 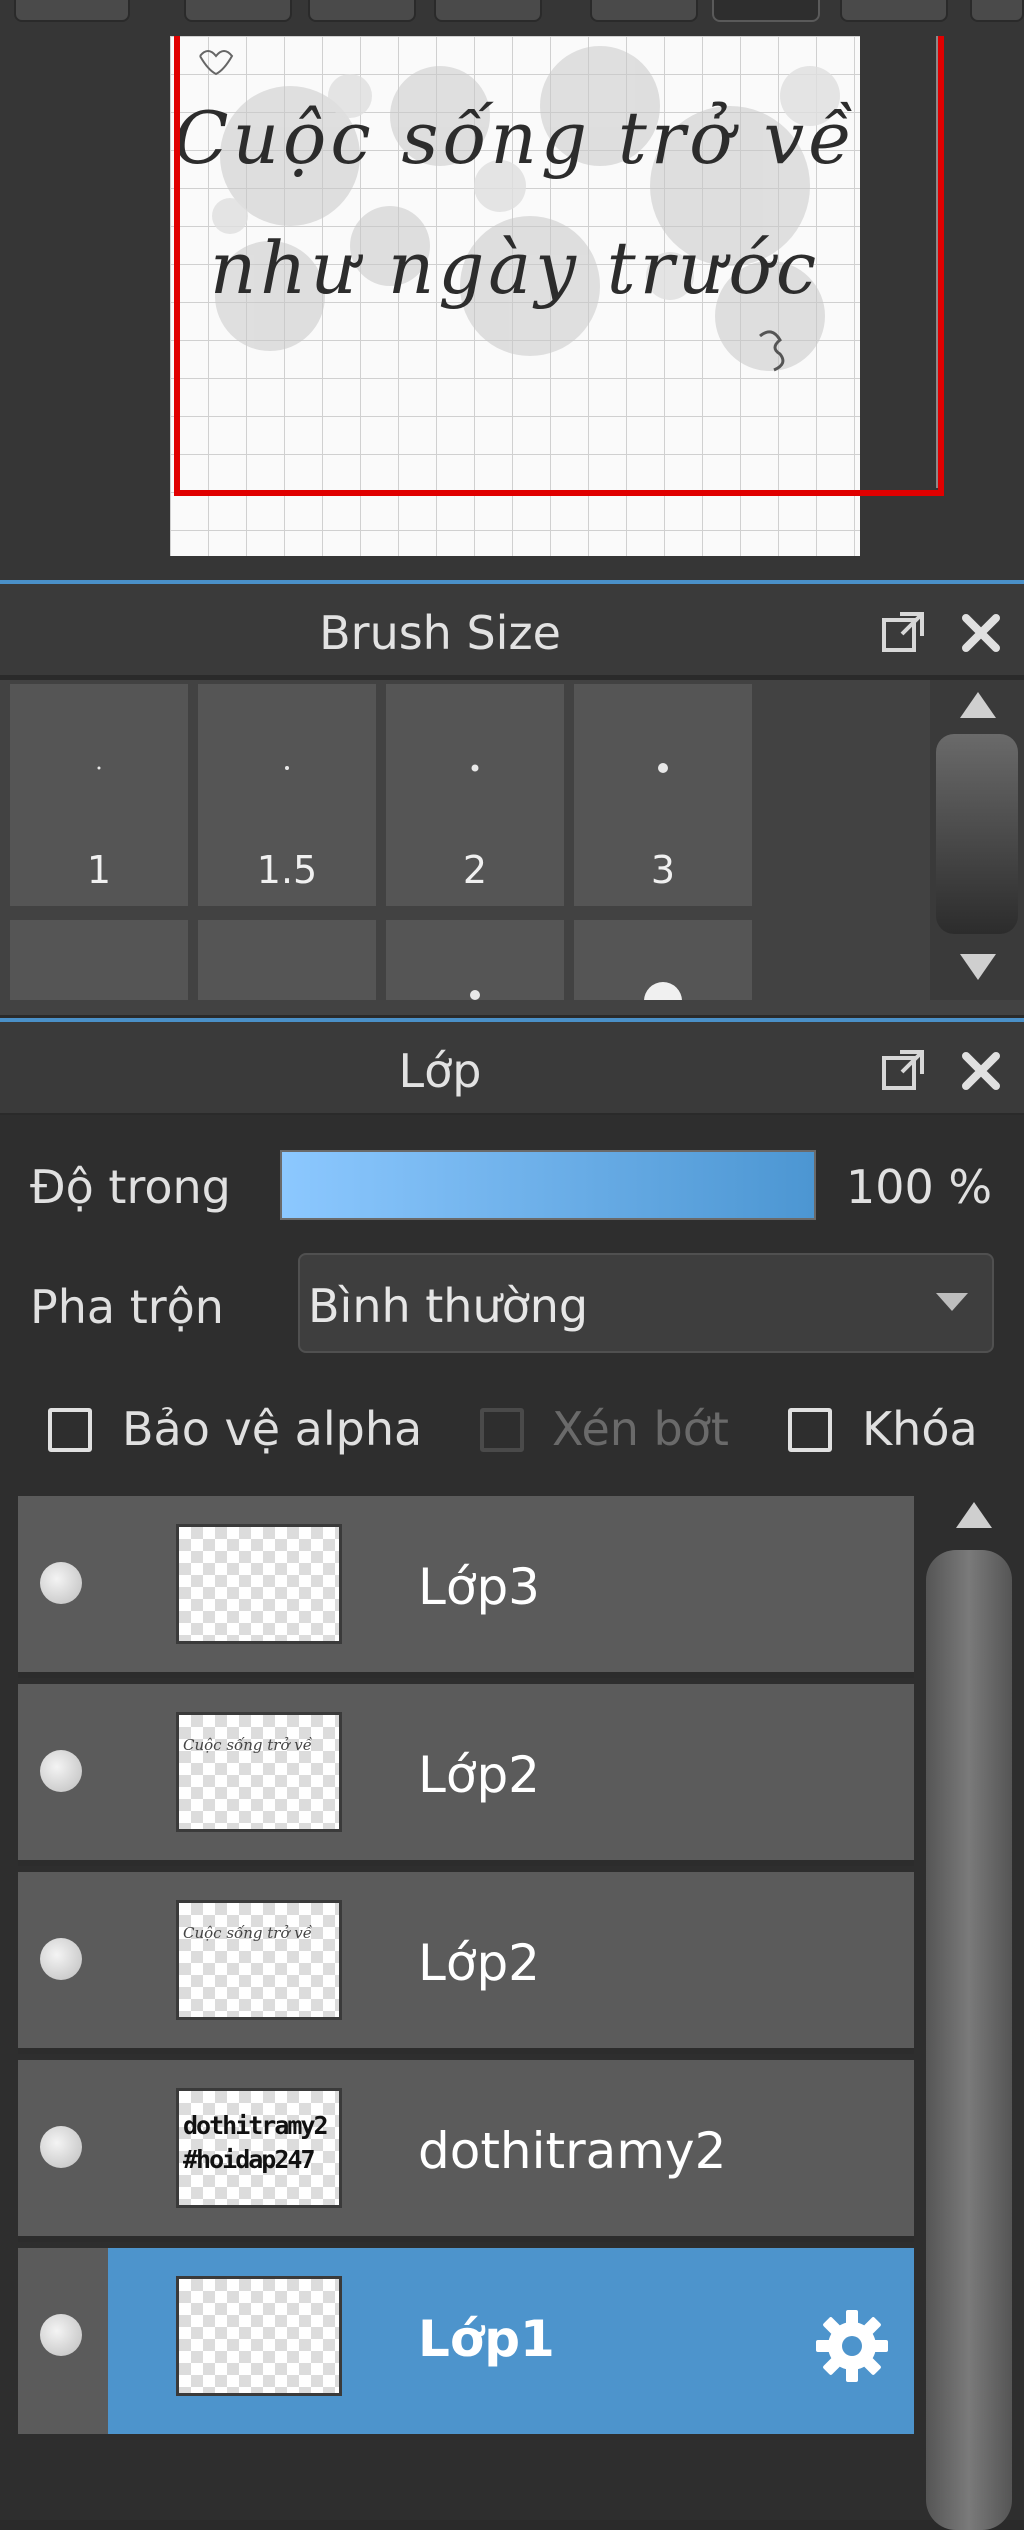 I want to click on brush-size-label: 1, so click(x=99, y=870).